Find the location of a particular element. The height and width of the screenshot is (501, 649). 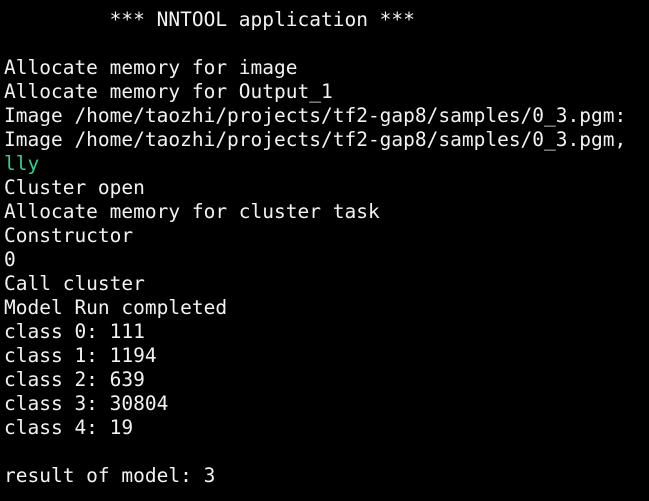

class-score-line: class 0: 111 is located at coordinates (74, 331).